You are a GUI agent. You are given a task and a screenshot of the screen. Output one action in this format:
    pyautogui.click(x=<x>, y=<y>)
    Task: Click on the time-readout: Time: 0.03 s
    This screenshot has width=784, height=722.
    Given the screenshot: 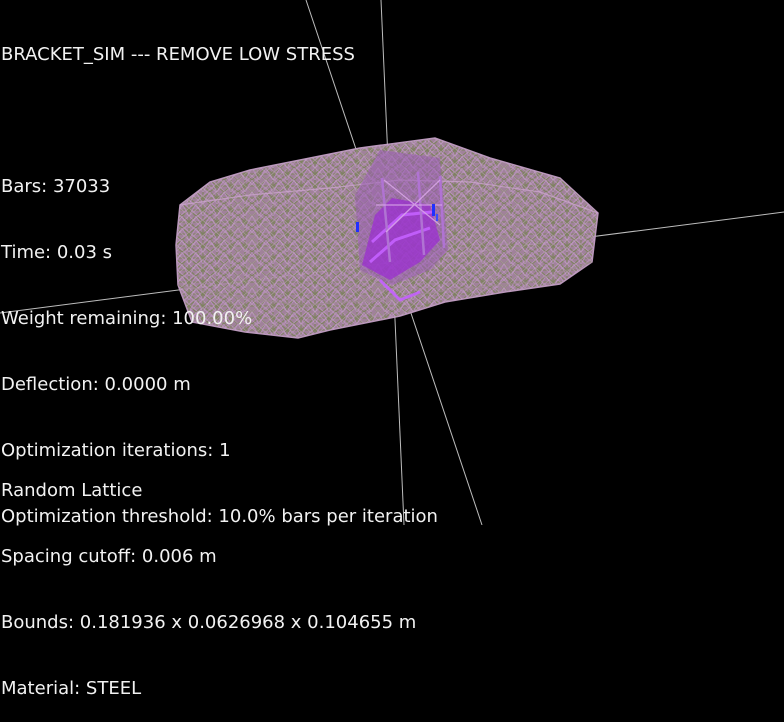 What is the action you would take?
    pyautogui.click(x=57, y=252)
    